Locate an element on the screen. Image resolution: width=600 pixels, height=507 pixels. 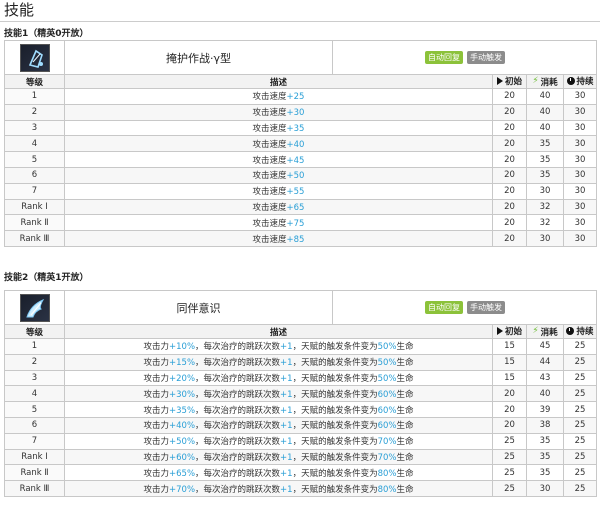
desc-hp-value: 80% is located at coordinates (387, 473).